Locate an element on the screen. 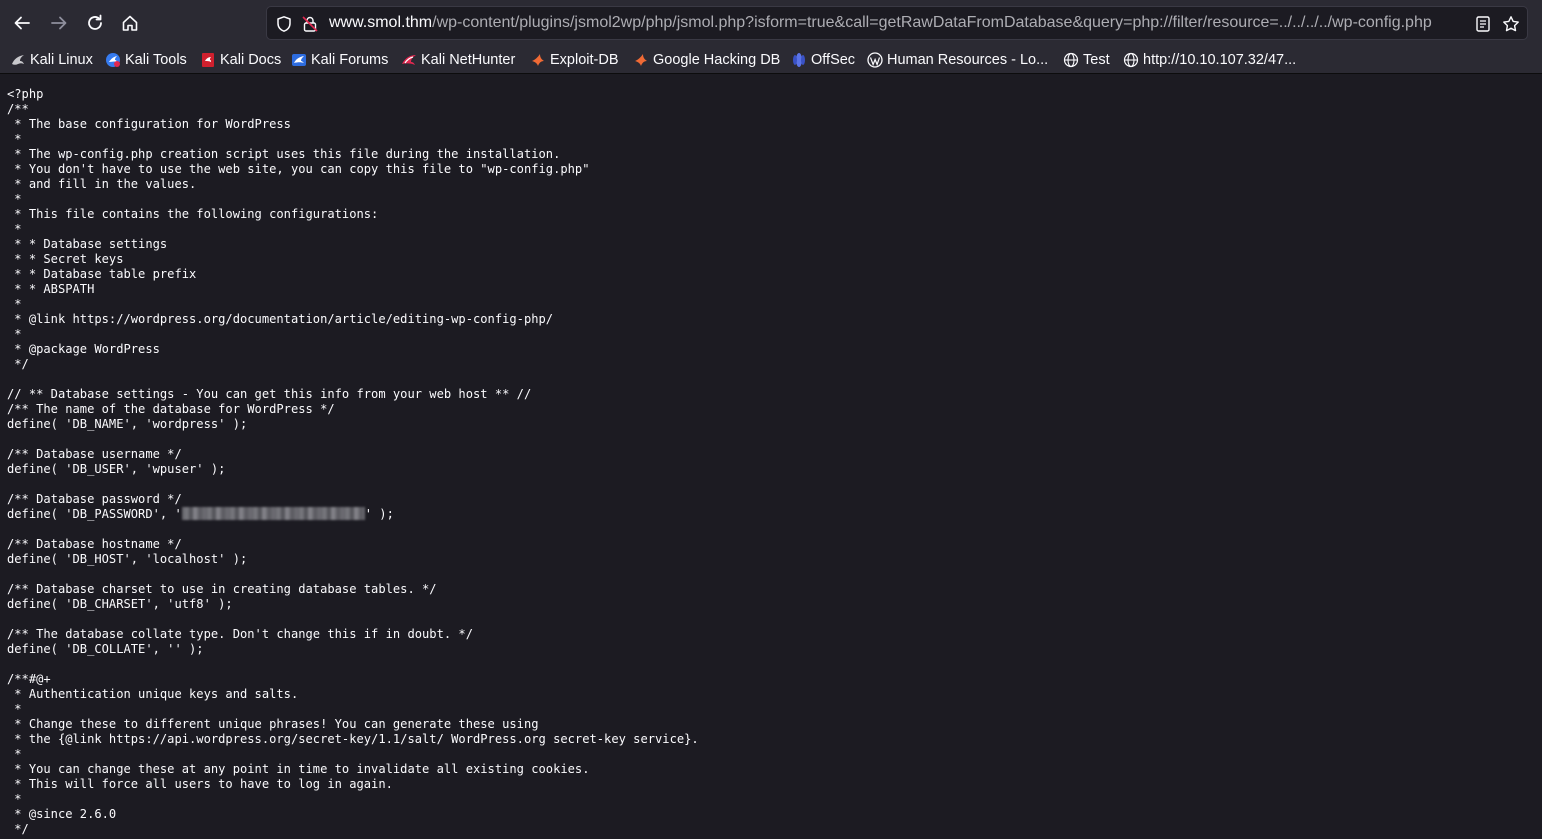 The width and height of the screenshot is (1542, 839). exploit-db-icon is located at coordinates (538, 60).